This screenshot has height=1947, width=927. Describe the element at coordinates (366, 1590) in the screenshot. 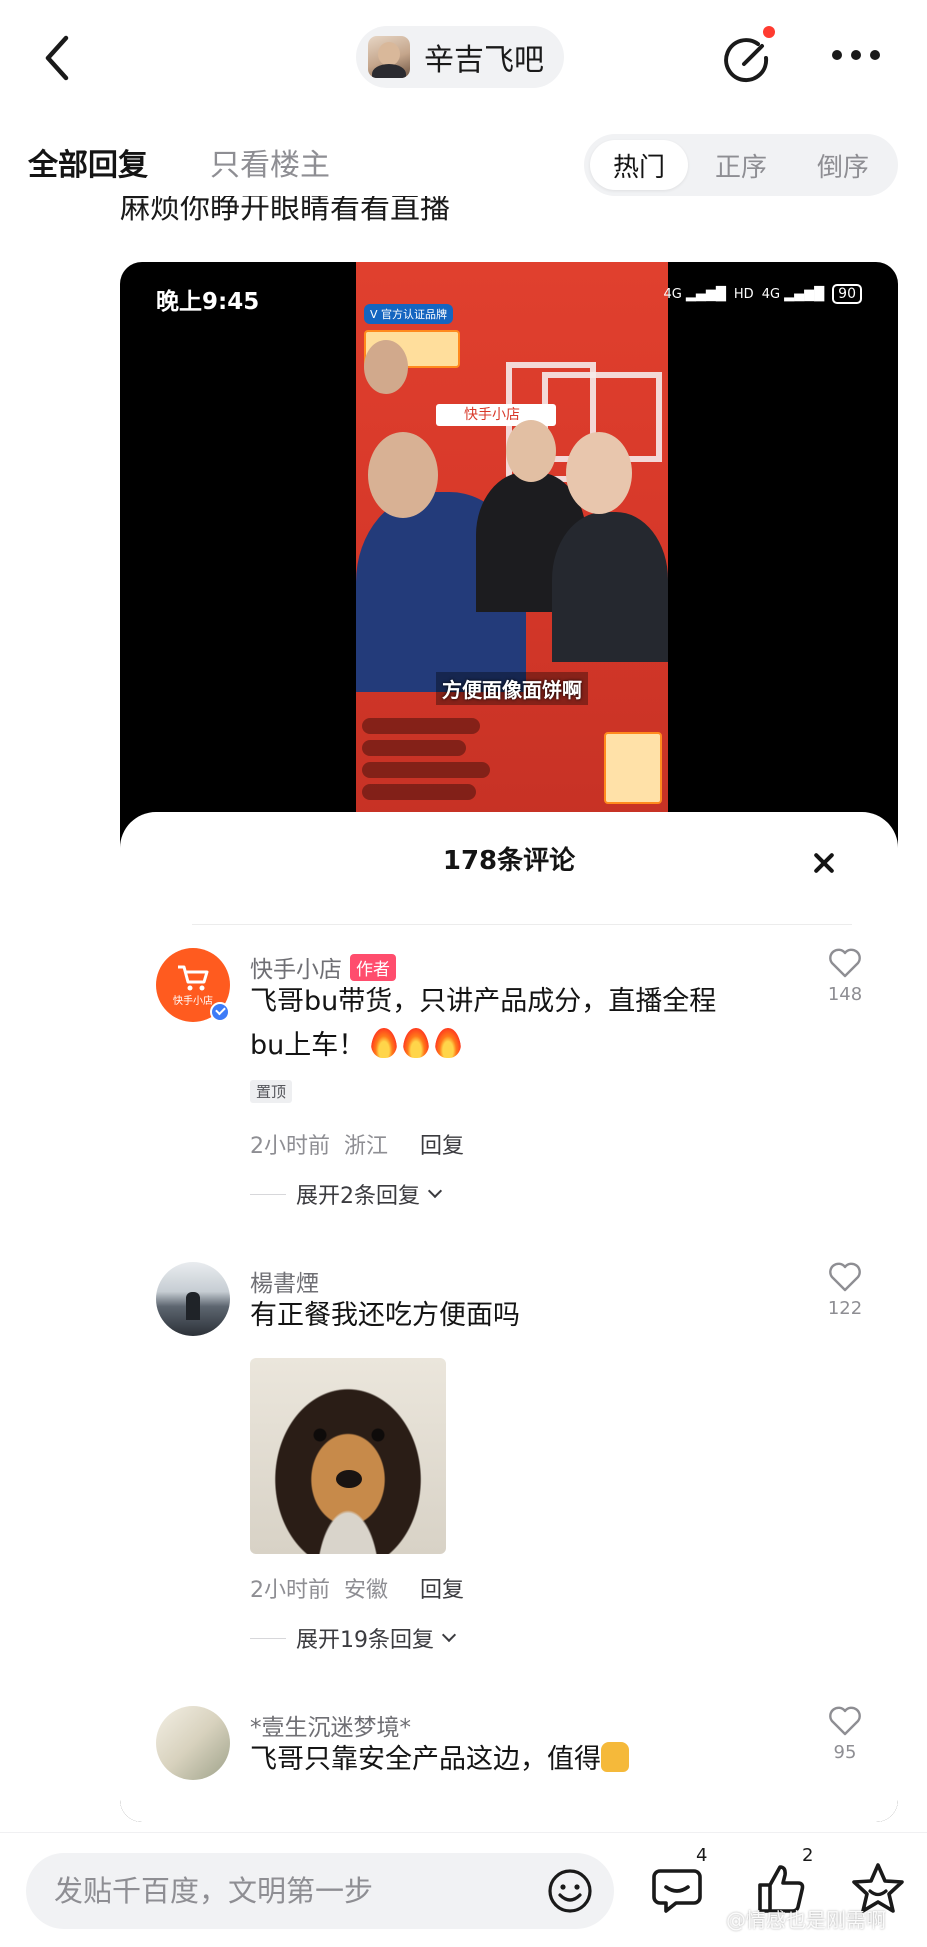

I see `comment-location: 安徽` at that location.